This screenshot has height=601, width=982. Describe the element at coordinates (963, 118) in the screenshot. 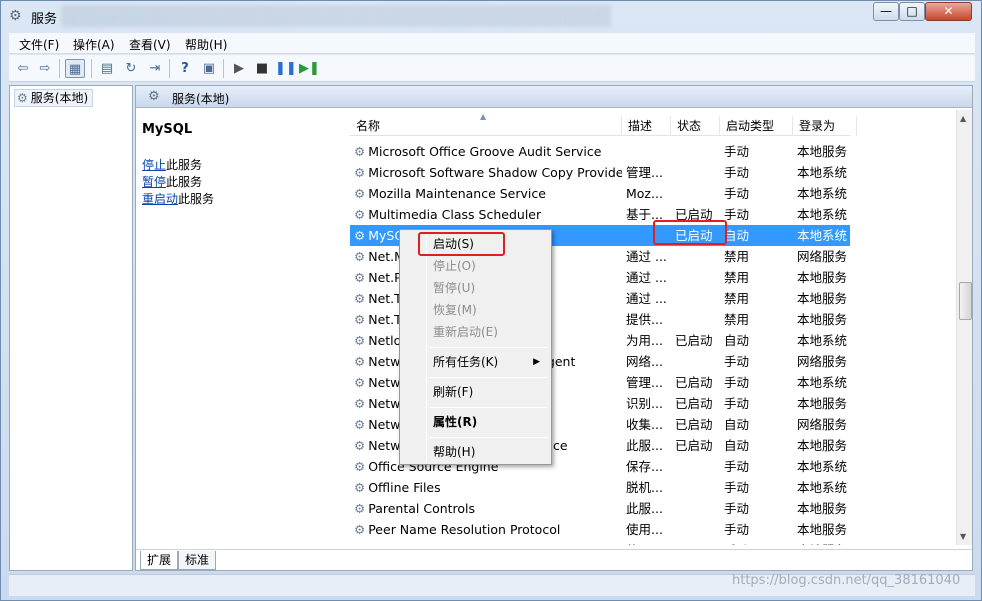

I see `scroll-up-icon: ▲` at that location.